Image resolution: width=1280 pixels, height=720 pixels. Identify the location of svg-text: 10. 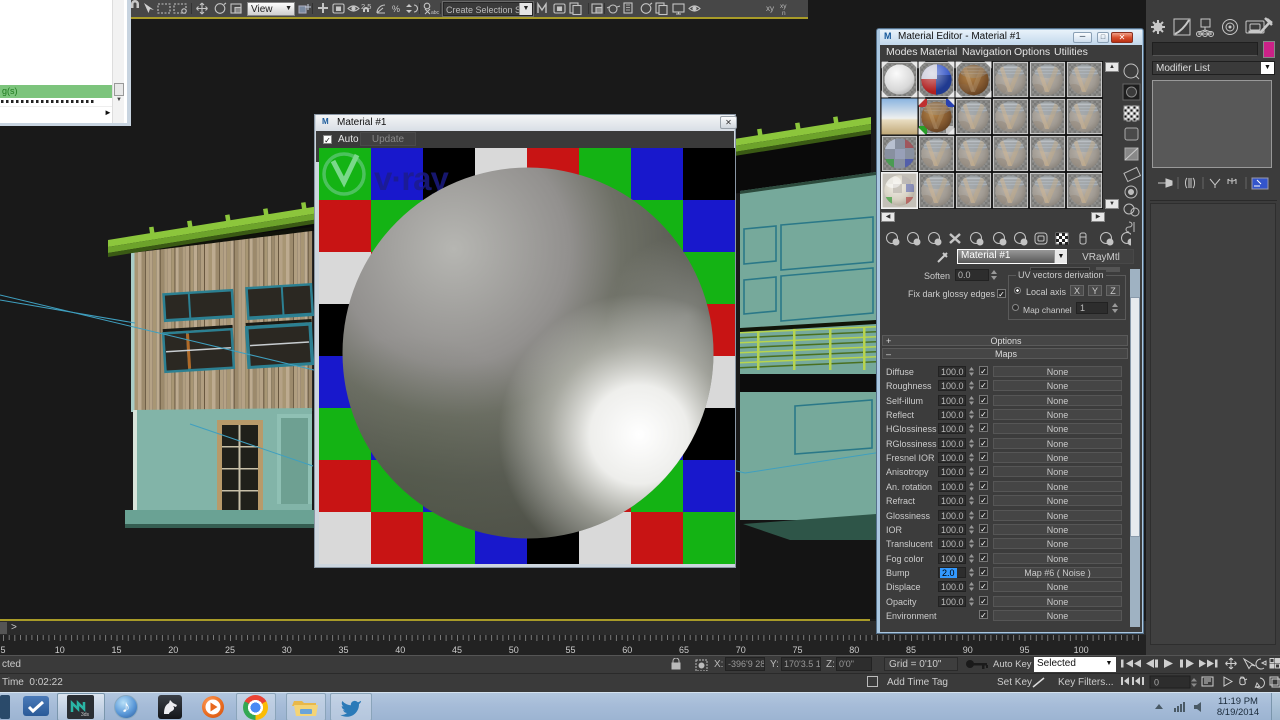
(60, 650).